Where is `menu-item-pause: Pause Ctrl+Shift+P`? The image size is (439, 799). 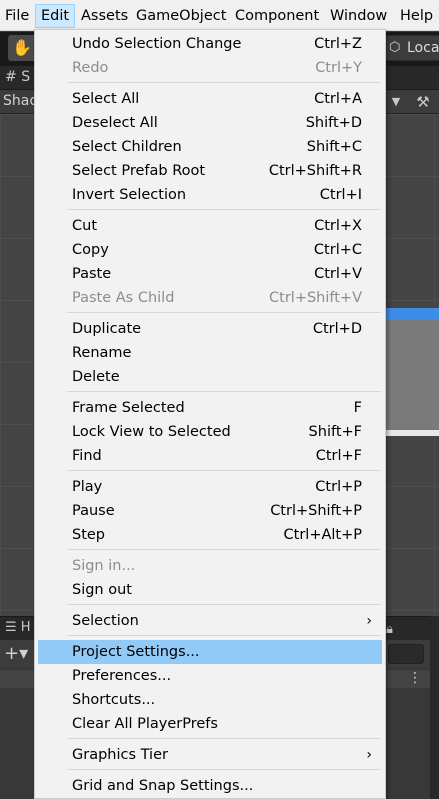
menu-item-pause: Pause Ctrl+Shift+P is located at coordinates (210, 511).